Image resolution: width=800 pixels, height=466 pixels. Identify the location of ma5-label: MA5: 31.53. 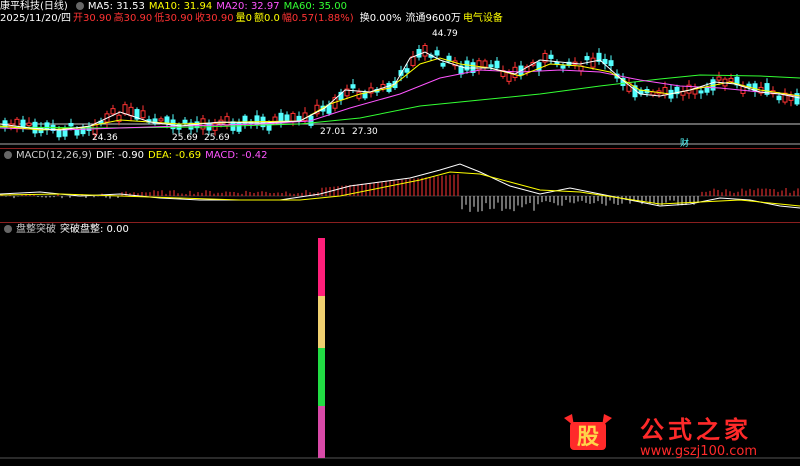
(116, 6).